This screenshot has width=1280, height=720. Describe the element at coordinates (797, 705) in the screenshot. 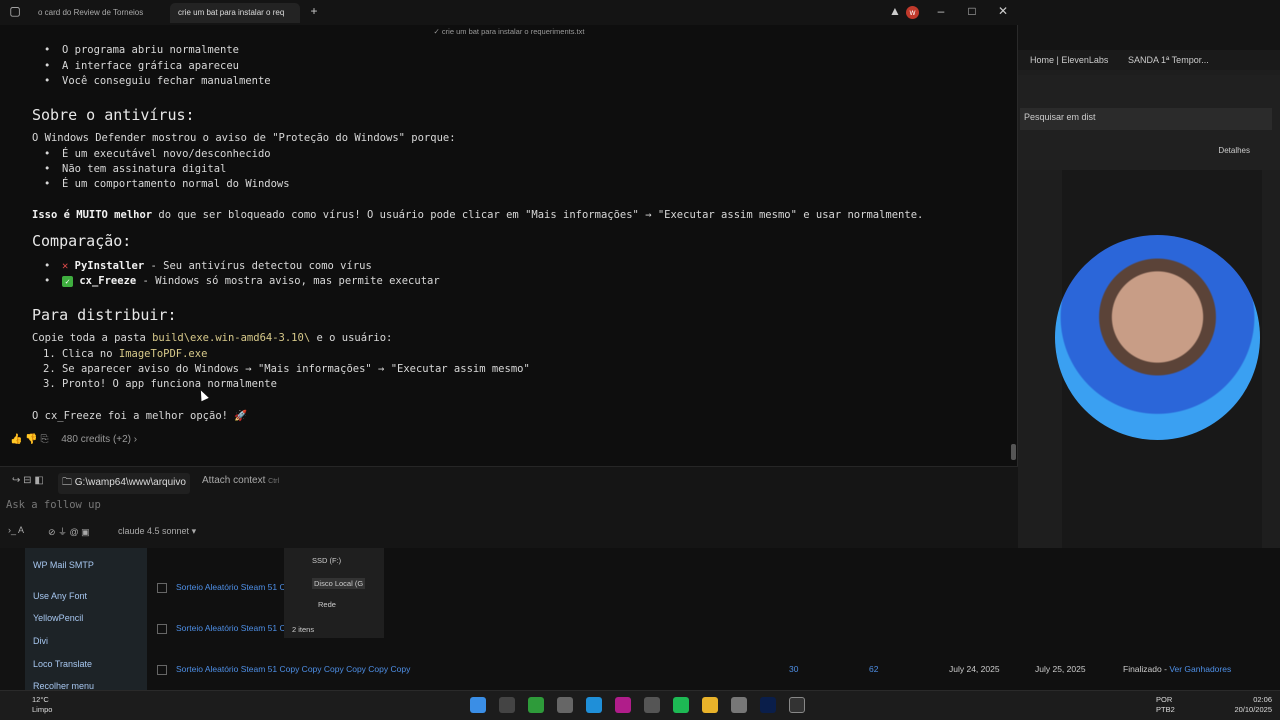

I see `cursor-app-icon` at that location.